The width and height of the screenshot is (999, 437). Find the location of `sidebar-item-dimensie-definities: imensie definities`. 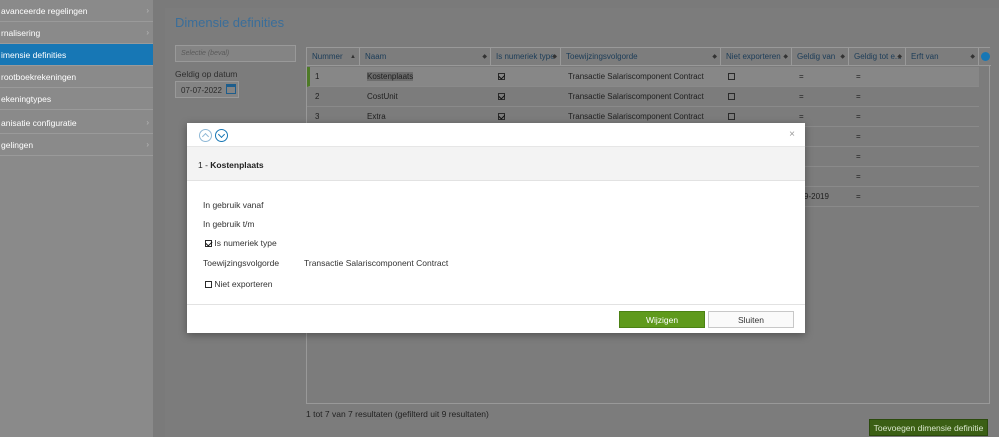

sidebar-item-dimensie-definities: imensie definities is located at coordinates (76, 55).